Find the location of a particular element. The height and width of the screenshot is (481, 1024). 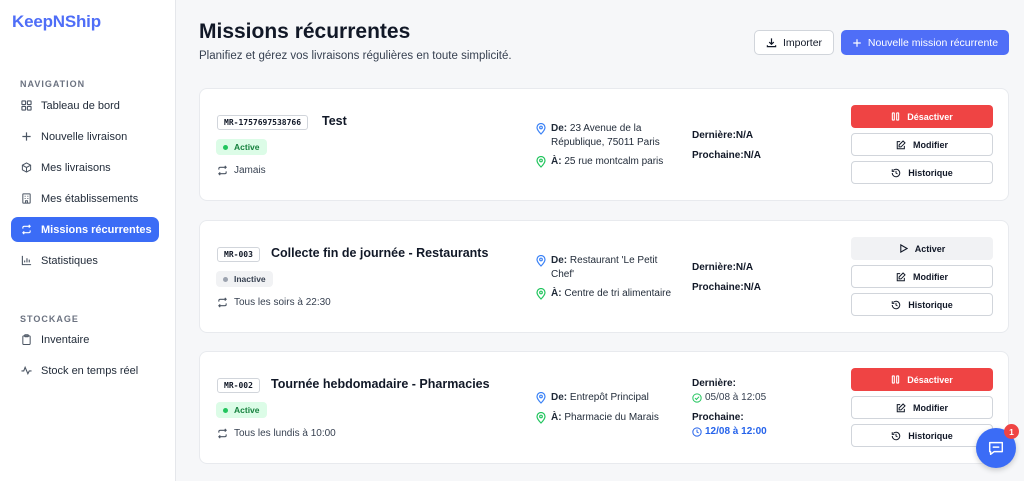

clipboard-icon is located at coordinates (26, 340).